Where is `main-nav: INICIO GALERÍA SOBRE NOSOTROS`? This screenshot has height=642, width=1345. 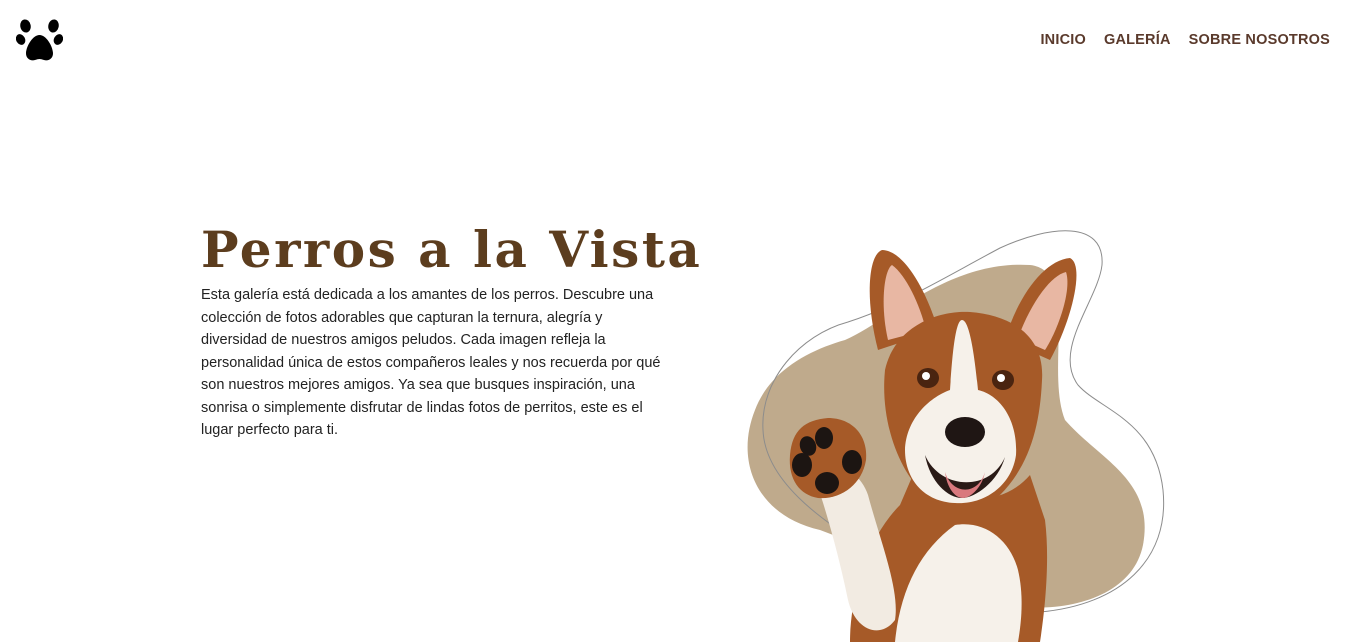 main-nav: INICIO GALERÍA SOBRE NOSOTROS is located at coordinates (1185, 40).